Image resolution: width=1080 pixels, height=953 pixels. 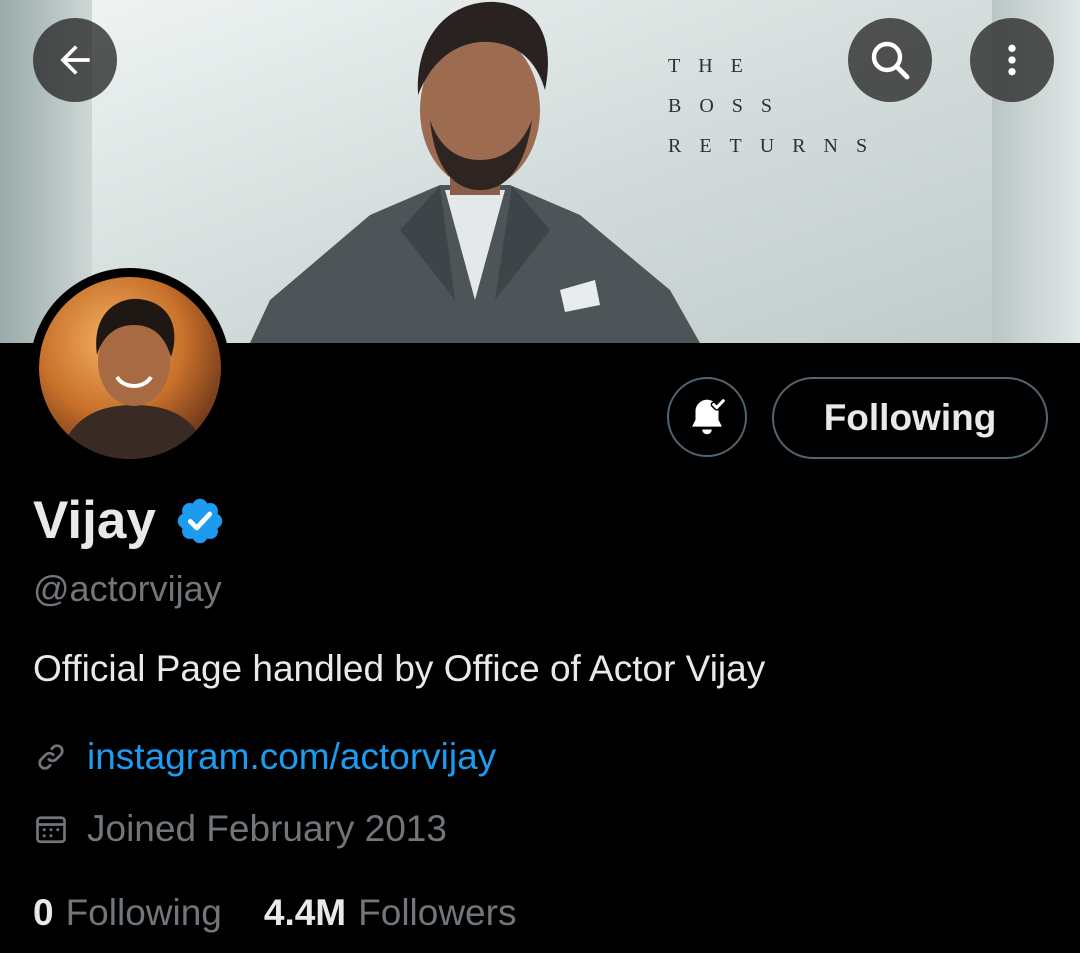 I want to click on profile-name: Vijay, so click(x=94, y=520).